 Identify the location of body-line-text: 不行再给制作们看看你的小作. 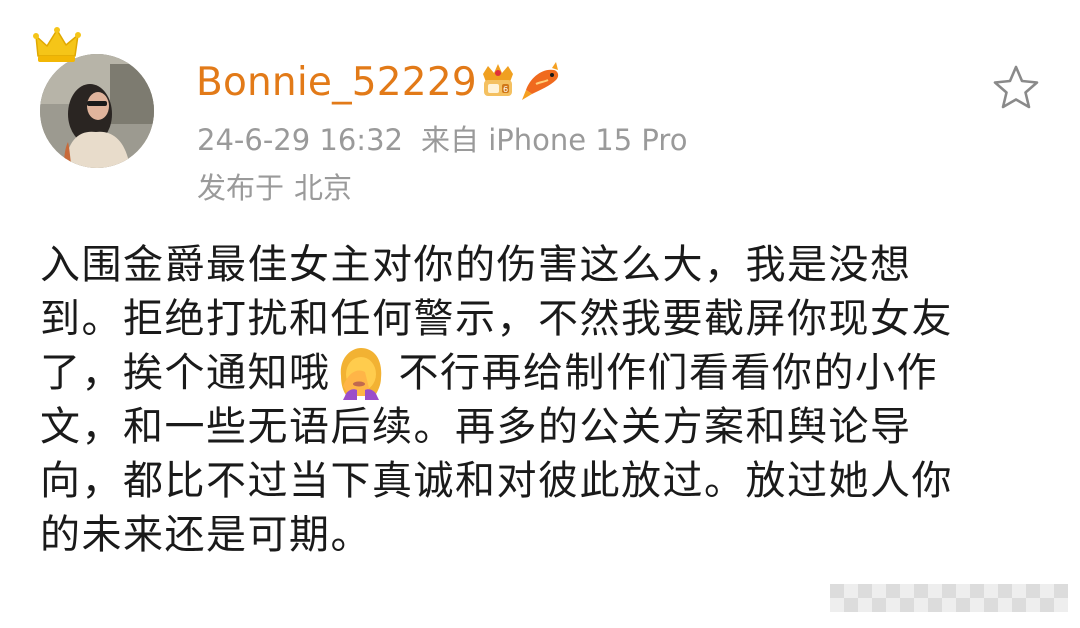
(668, 373).